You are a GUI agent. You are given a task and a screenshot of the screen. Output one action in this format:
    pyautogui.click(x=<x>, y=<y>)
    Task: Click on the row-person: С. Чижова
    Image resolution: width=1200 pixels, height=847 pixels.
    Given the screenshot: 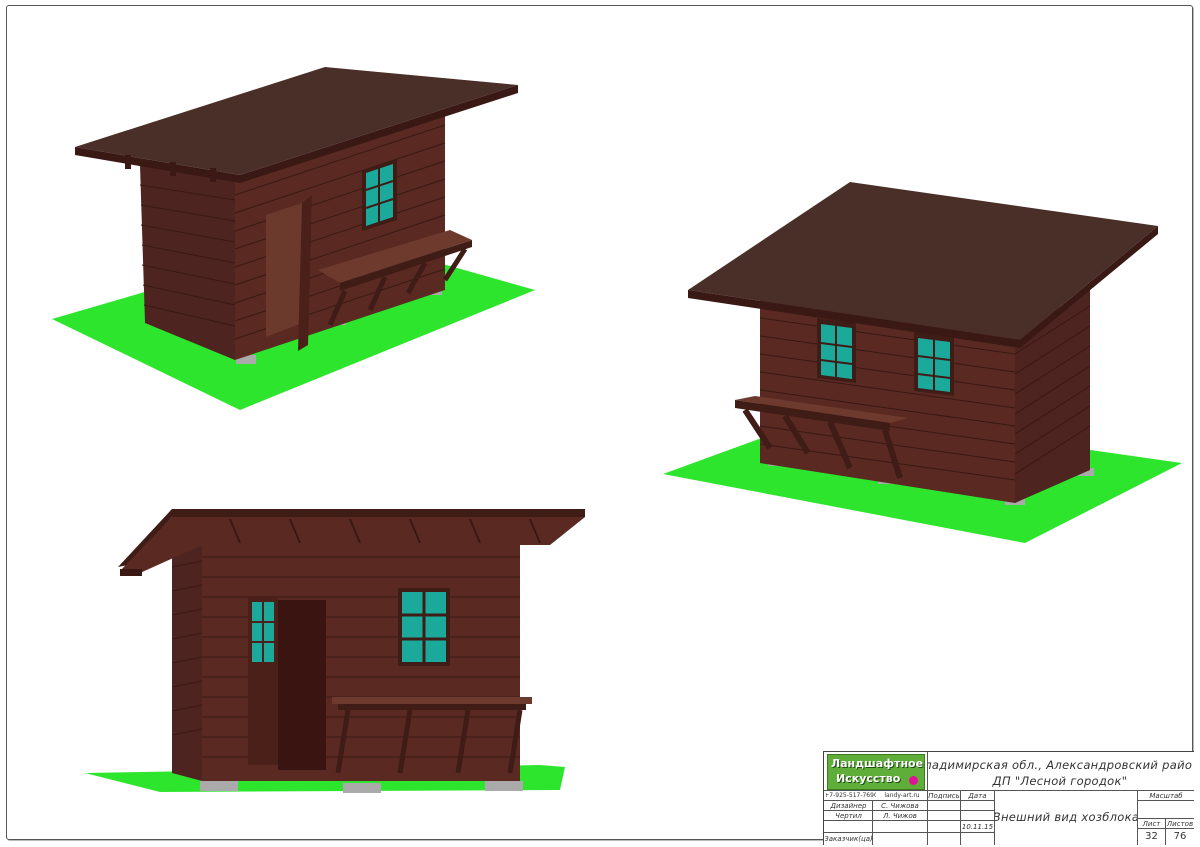 What is the action you would take?
    pyautogui.click(x=900, y=805)
    